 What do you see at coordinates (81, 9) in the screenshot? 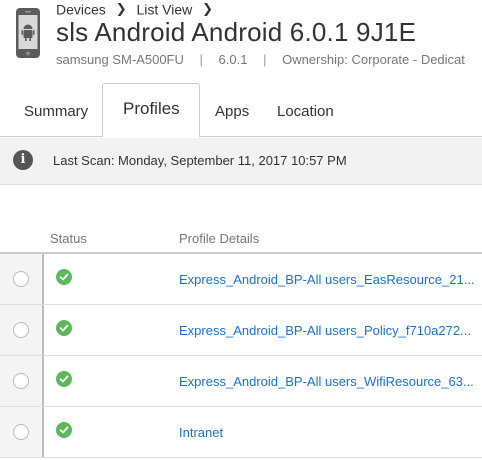
I see `breadcrumb-devices: Devices` at bounding box center [81, 9].